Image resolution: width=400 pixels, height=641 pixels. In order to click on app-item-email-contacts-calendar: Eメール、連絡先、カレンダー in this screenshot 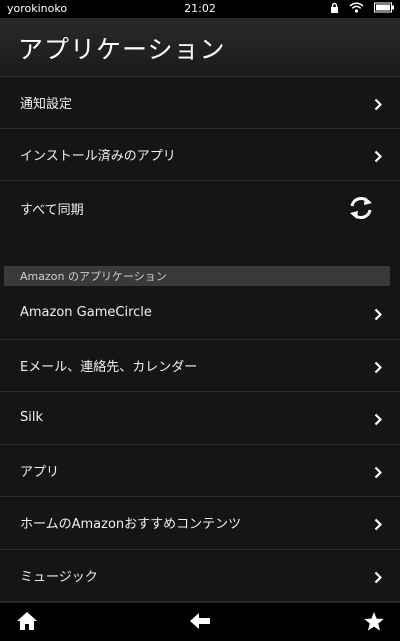, I will do `click(200, 366)`.